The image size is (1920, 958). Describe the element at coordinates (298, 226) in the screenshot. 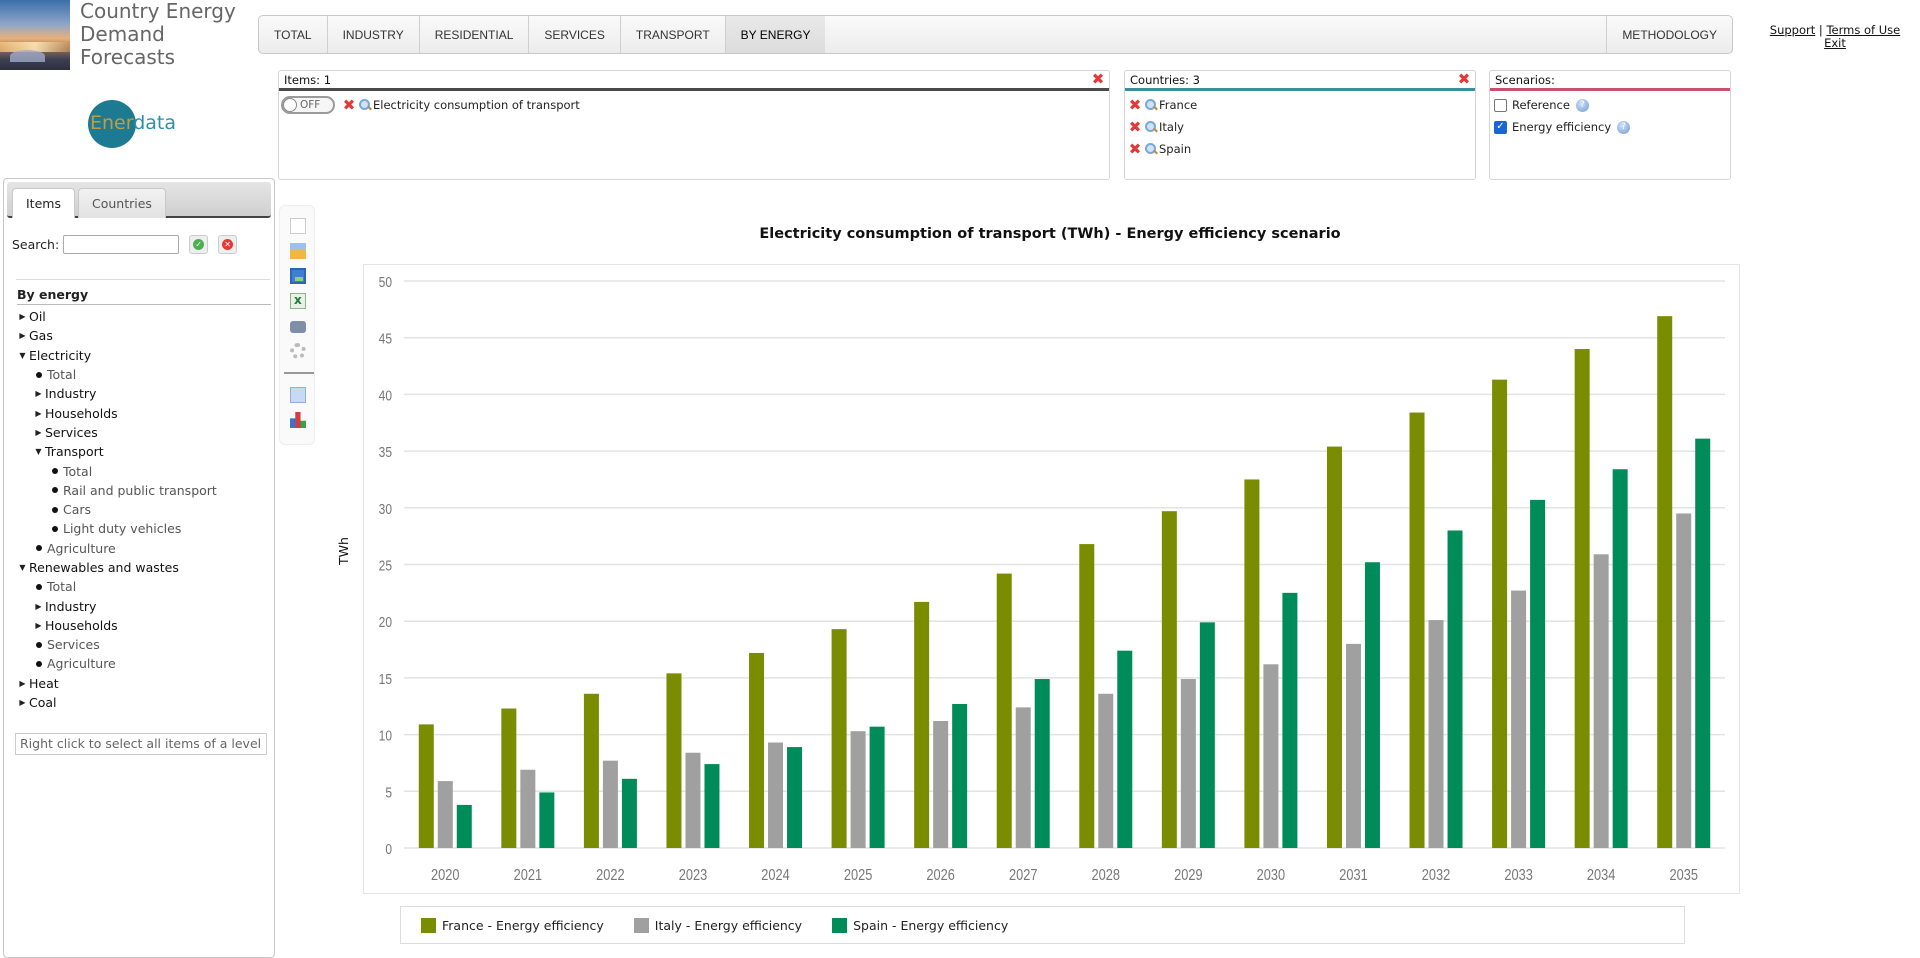

I see `new-document-icon` at that location.